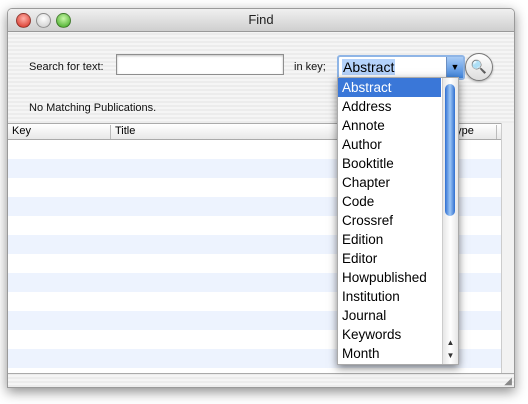 The image size is (528, 404). I want to click on dropdown-option: Edition, so click(389, 239).